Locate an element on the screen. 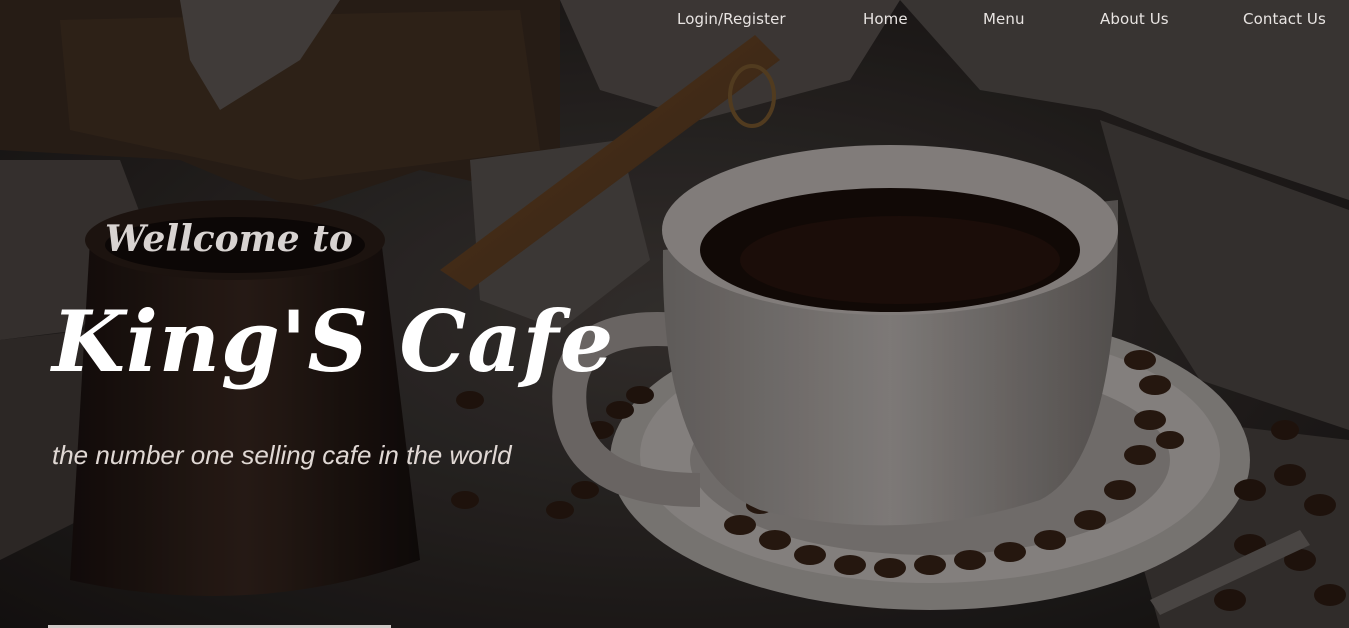 Image resolution: width=1349 pixels, height=628 pixels. welcome-heading: Wellcome to is located at coordinates (229, 239).